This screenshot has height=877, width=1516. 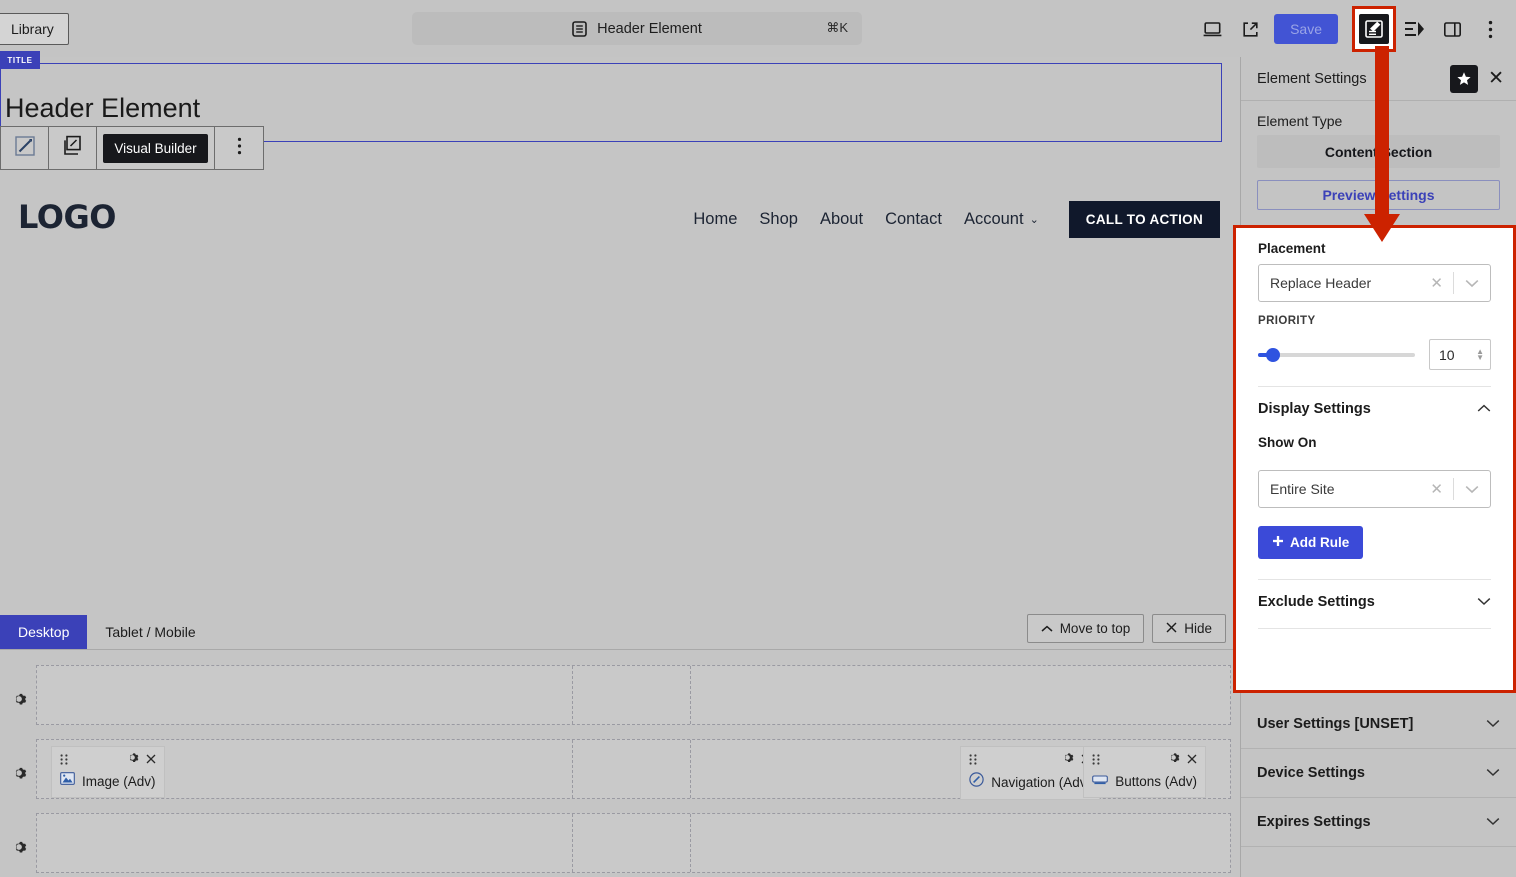 I want to click on structure-icon, so click(x=1414, y=29).